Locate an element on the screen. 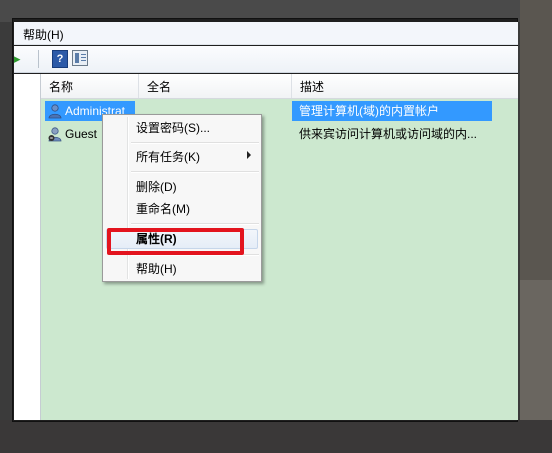 The height and width of the screenshot is (453, 552). menu-item-rename: 重命名(M) is located at coordinates (163, 209).